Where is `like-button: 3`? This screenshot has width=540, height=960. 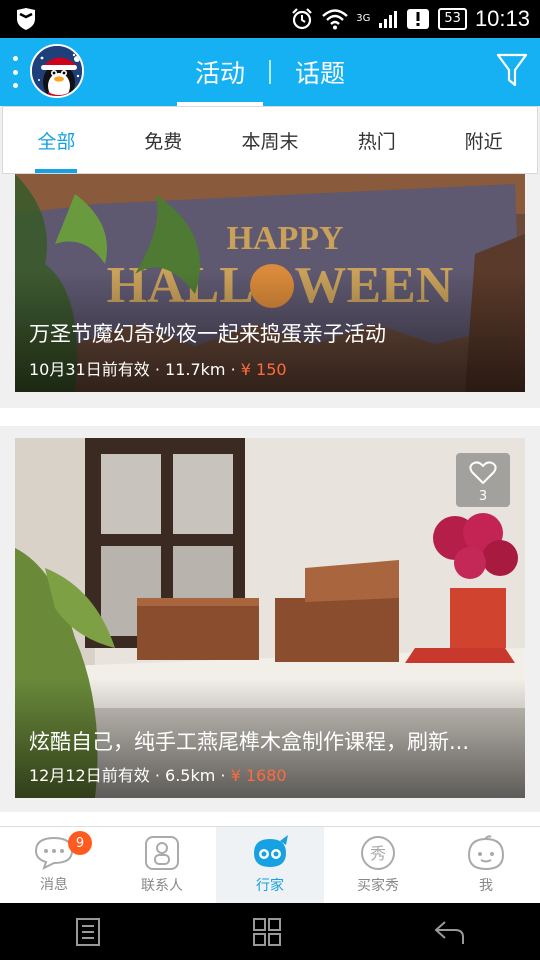 like-button: 3 is located at coordinates (483, 480).